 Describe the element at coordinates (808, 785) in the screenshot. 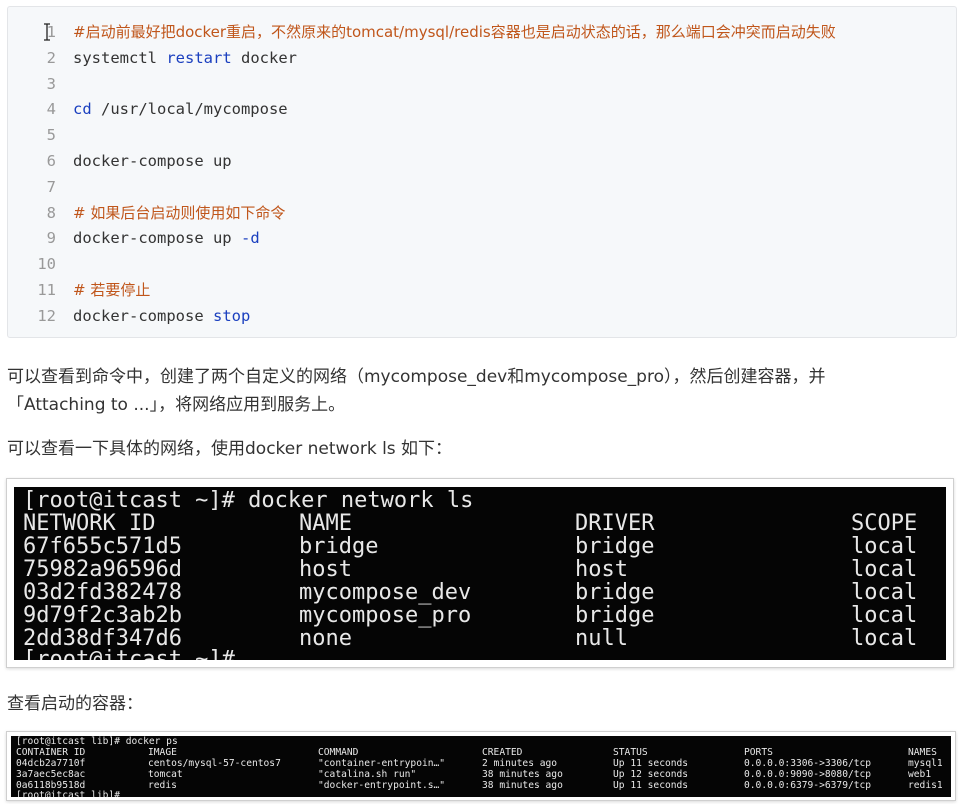

I see `table-cell: 0.0.0.0:6379->6379/tcp` at that location.